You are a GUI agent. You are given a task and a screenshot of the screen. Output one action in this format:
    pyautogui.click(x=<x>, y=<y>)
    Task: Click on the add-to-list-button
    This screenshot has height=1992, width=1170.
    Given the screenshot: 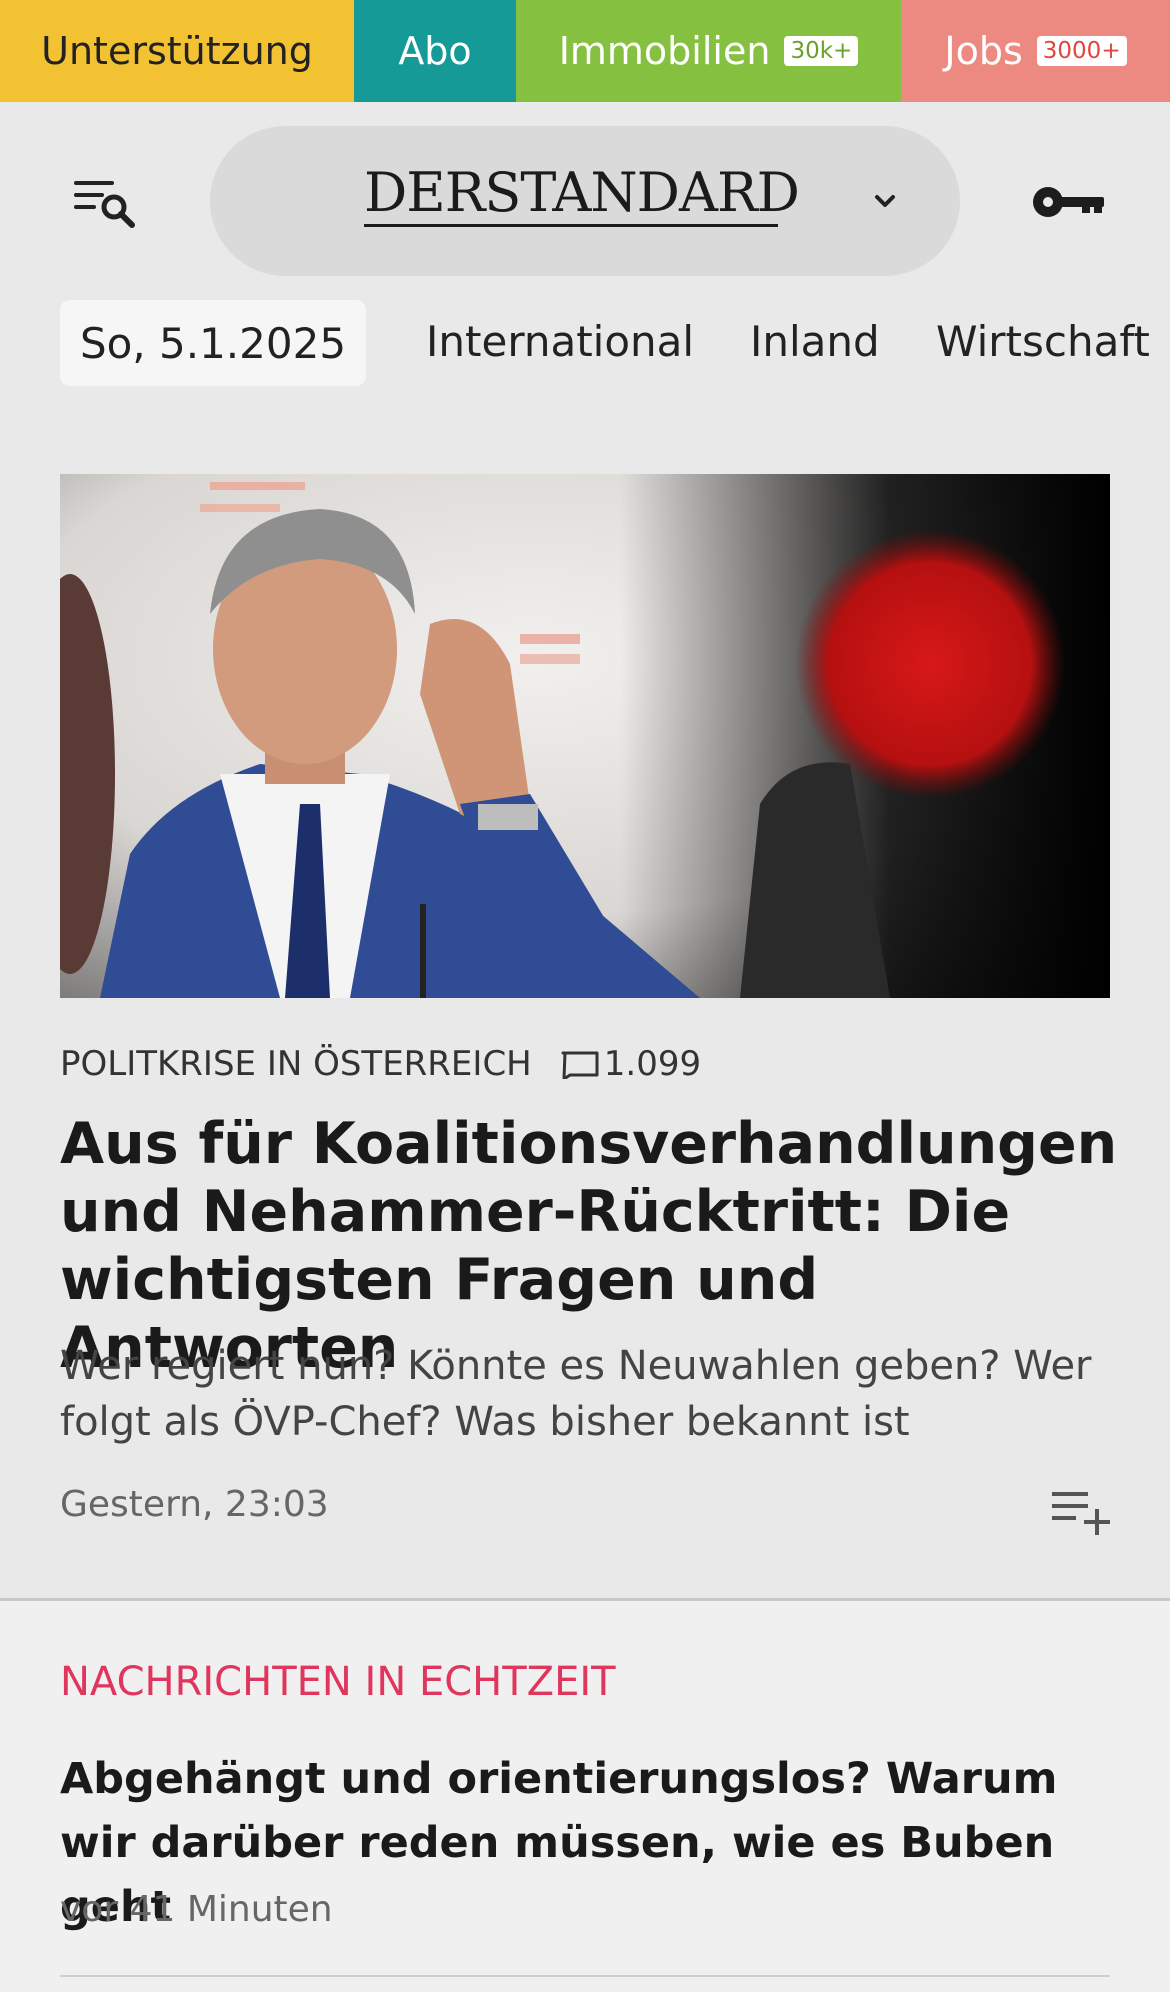 What is the action you would take?
    pyautogui.click(x=1081, y=1511)
    